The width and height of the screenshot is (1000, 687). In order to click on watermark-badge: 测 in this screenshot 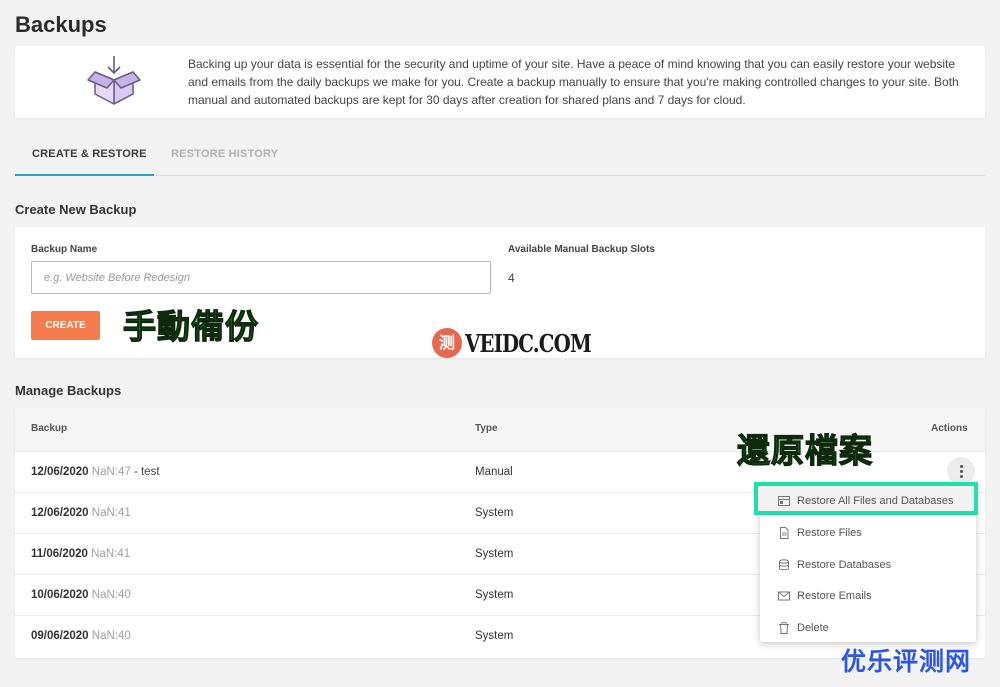, I will do `click(447, 343)`.